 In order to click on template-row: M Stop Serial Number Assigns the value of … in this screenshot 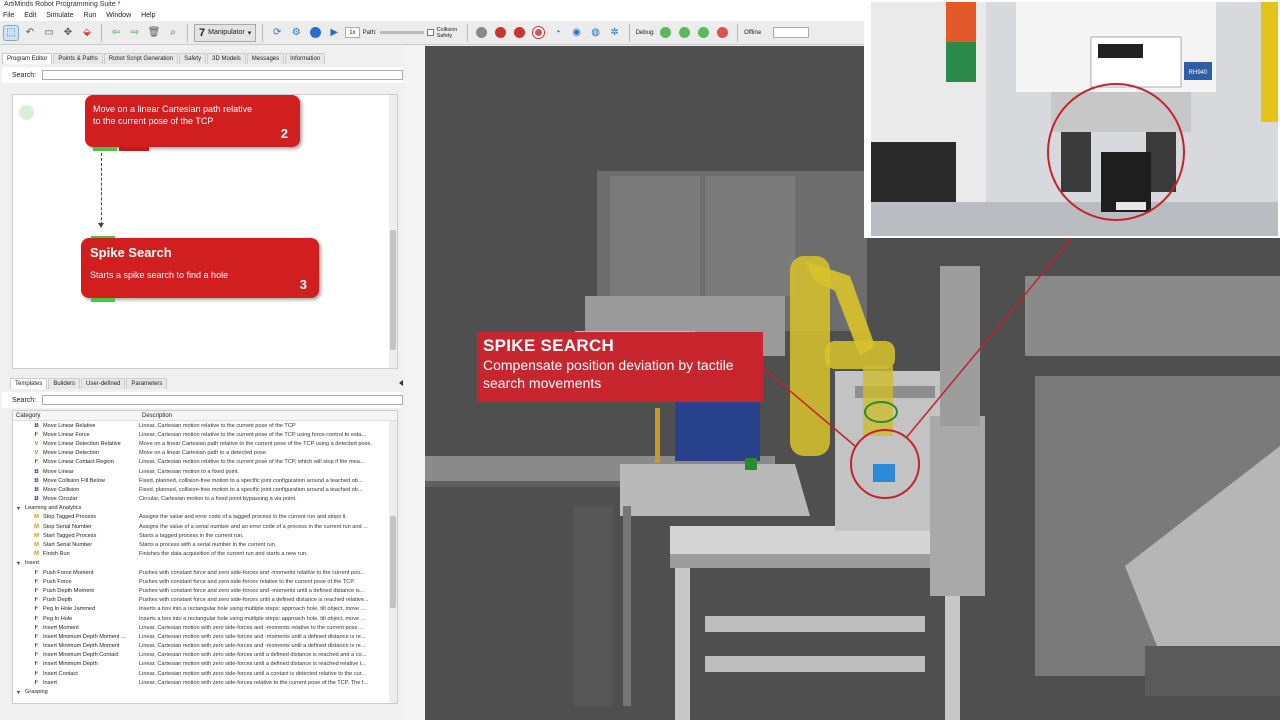, I will do `click(205, 526)`.